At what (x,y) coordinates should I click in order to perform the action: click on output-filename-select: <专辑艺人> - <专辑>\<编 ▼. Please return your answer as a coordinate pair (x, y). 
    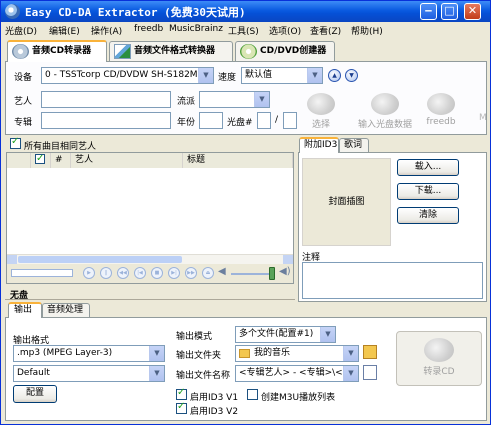
    Looking at the image, I should click on (297, 373).